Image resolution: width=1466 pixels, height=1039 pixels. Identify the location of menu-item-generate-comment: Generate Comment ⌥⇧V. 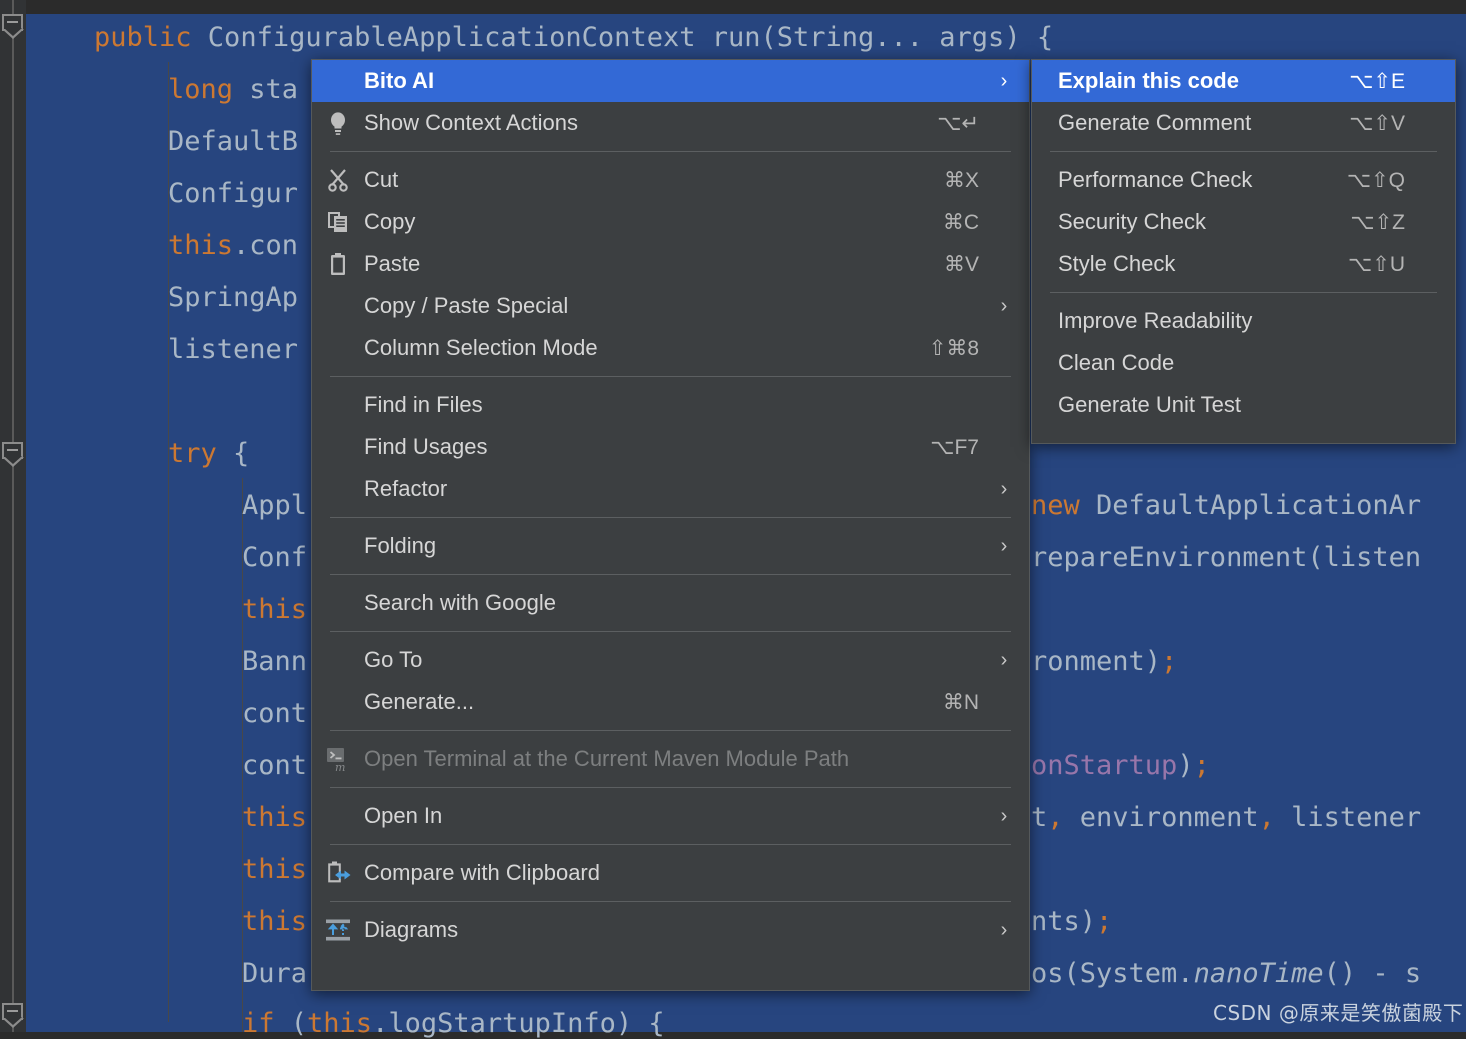
(1243, 123).